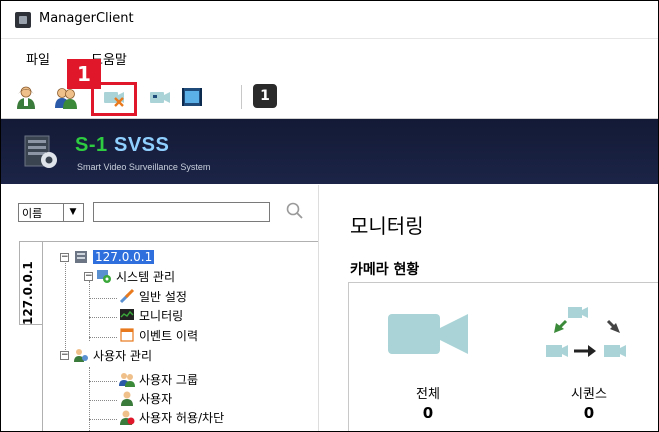 This screenshot has height=432, width=659. I want to click on tree-label-user-management: 사용자 관리, so click(123, 355).